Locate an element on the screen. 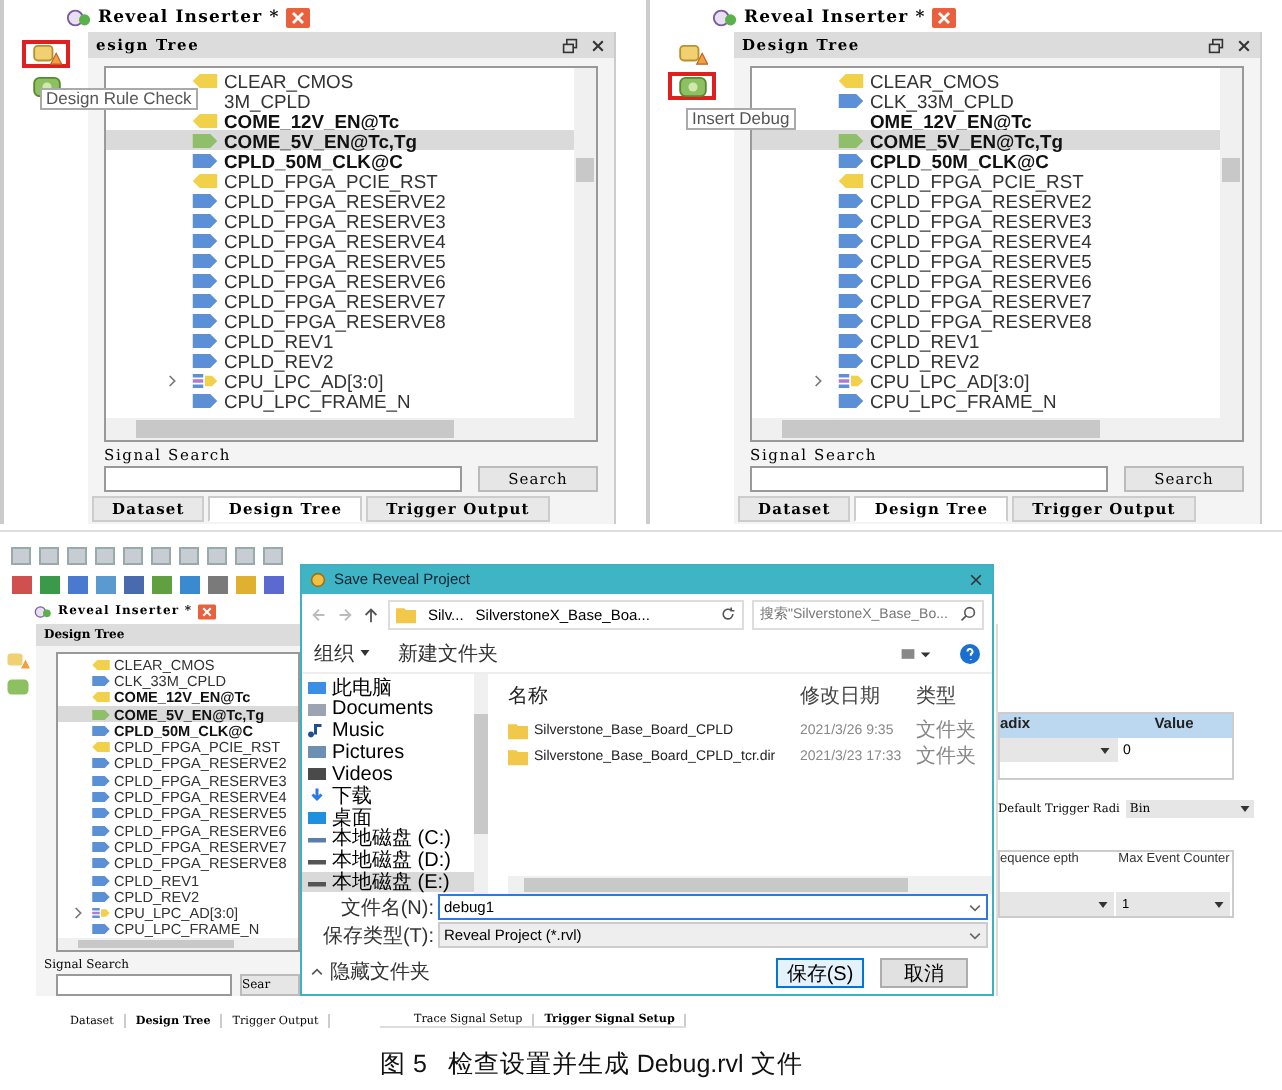 This screenshot has width=1282, height=1090. nav-label: Music is located at coordinates (358, 731).